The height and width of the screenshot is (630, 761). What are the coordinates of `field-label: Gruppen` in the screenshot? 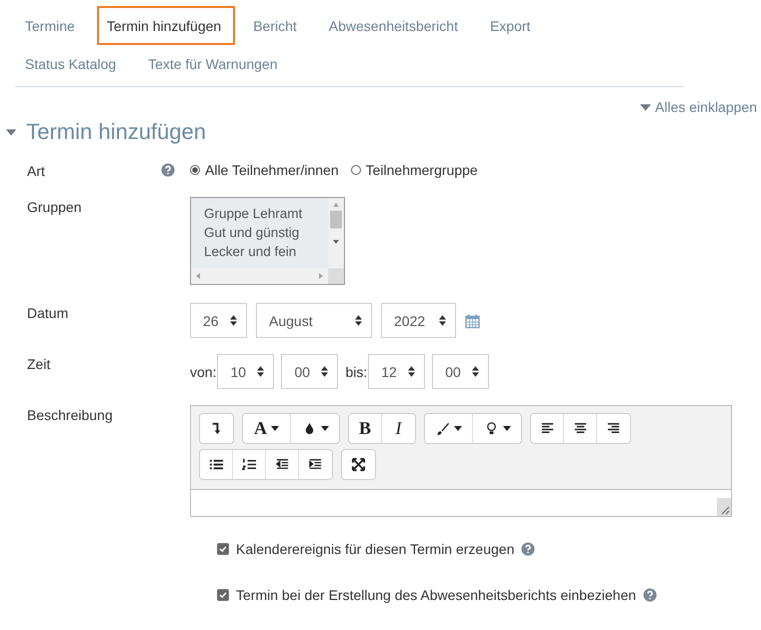 It's located at (54, 207).